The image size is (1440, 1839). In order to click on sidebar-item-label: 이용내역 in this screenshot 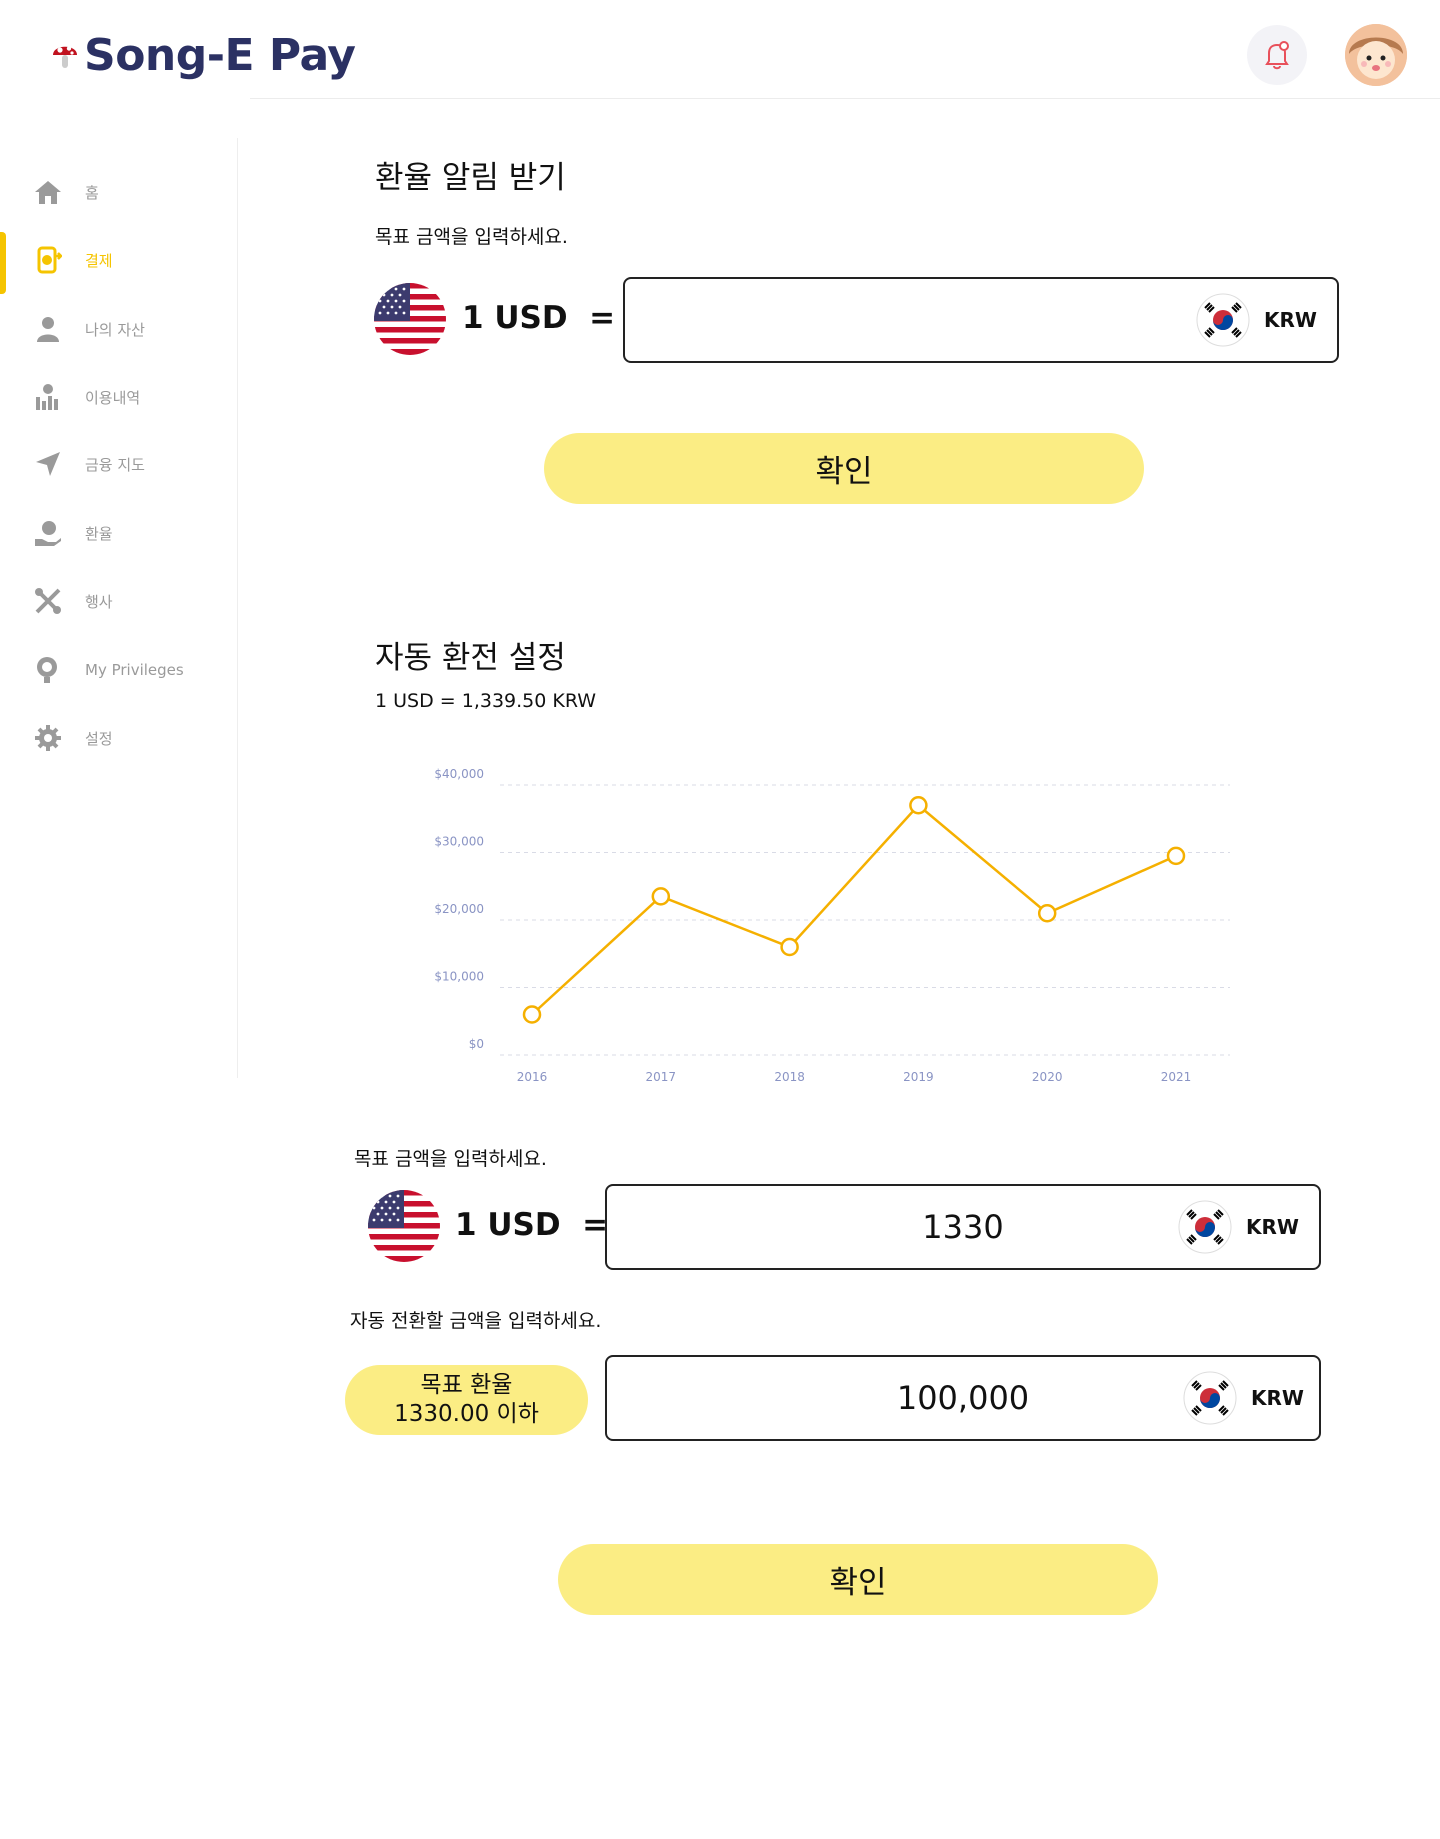, I will do `click(113, 397)`.